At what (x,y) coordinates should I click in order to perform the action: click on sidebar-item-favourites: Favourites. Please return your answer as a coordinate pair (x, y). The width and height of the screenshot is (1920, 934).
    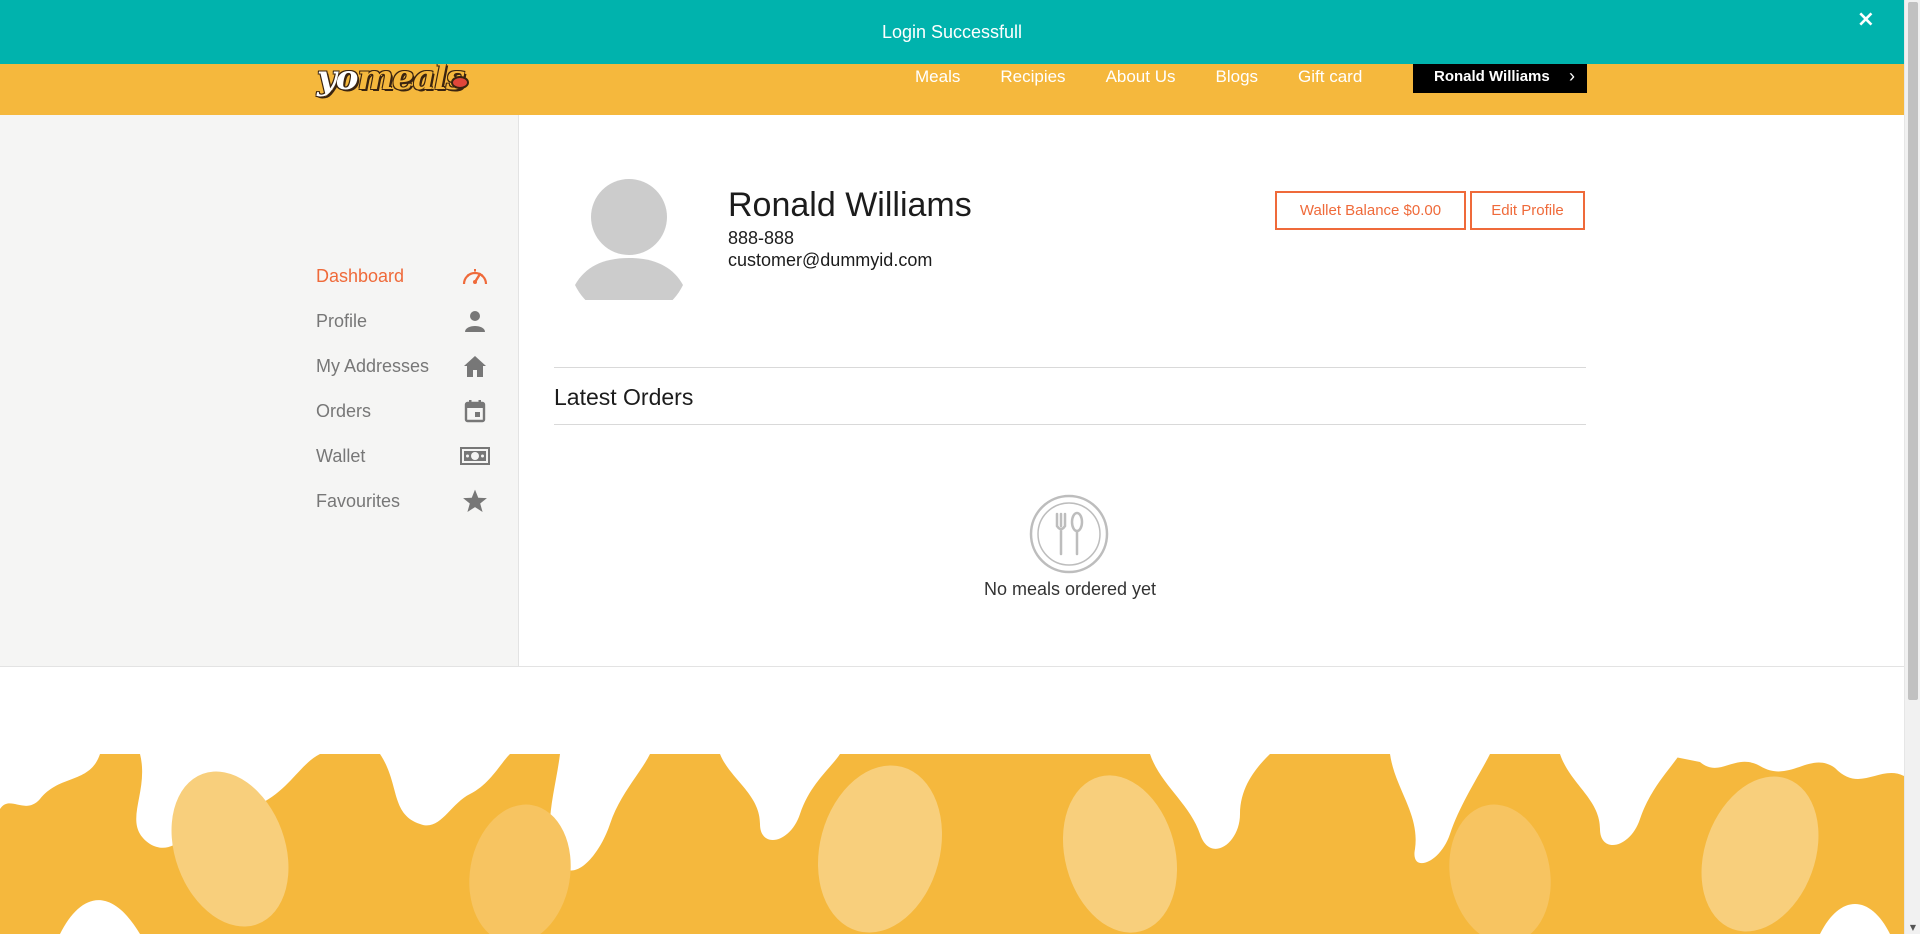
    Looking at the image, I should click on (403, 501).